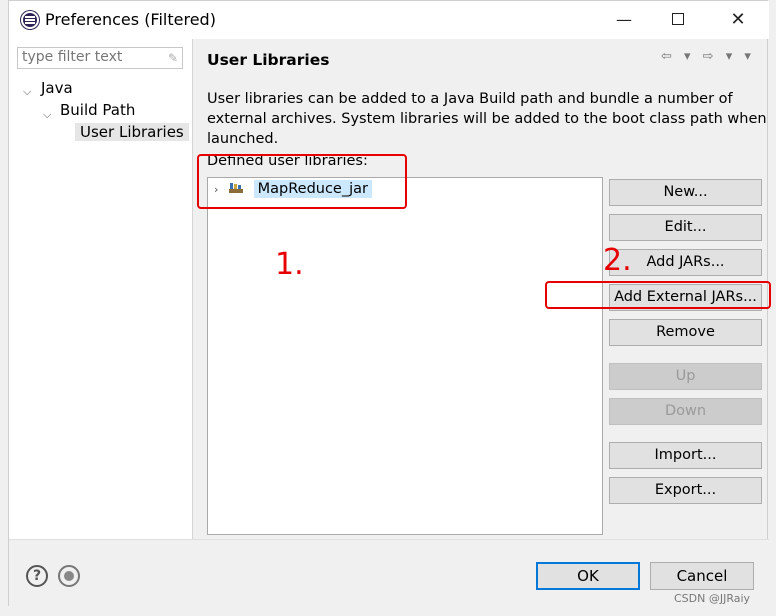  I want to click on down-button: Down, so click(685, 411).